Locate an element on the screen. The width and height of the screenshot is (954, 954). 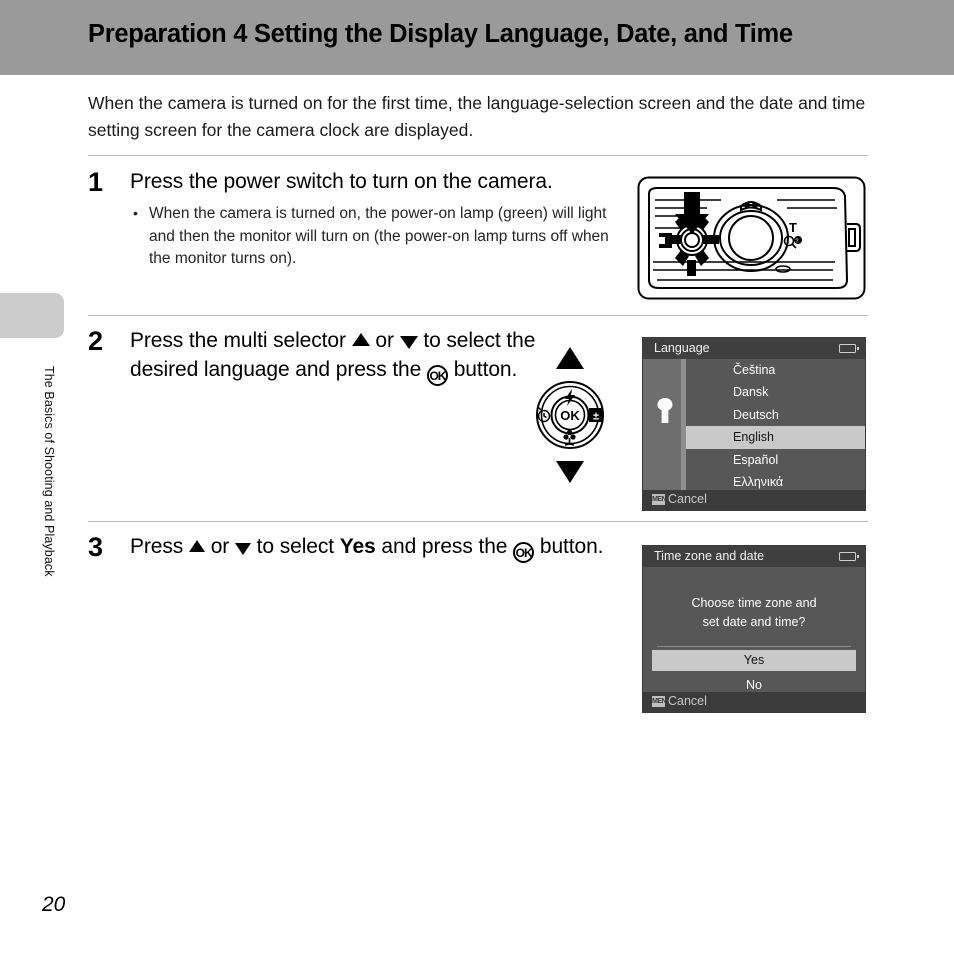
multi-selector-ok-label: OK is located at coordinates (570, 415).